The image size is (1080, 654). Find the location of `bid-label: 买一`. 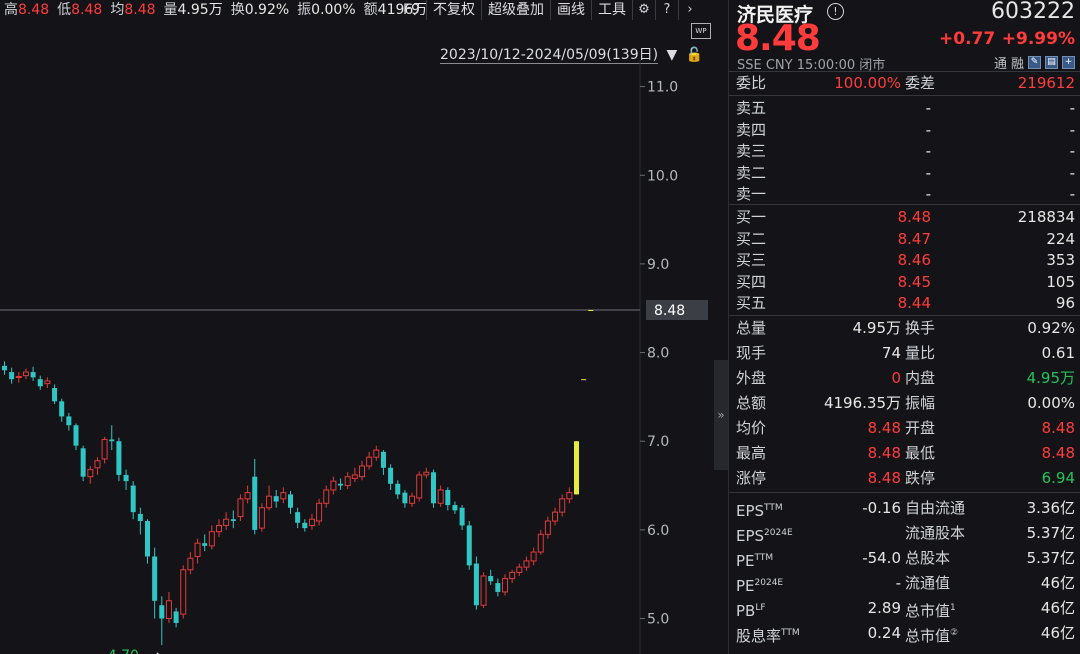

bid-label: 买一 is located at coordinates (751, 217).